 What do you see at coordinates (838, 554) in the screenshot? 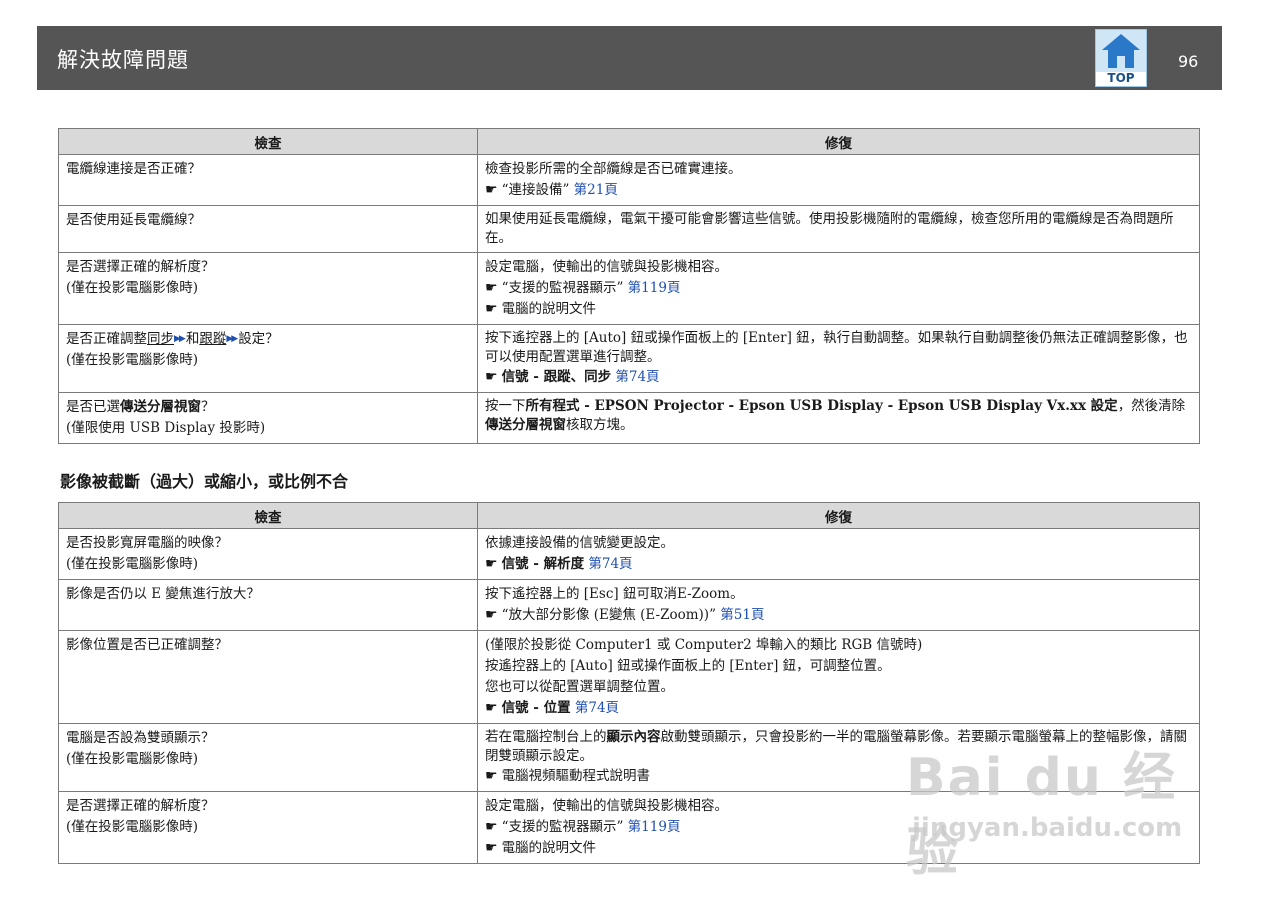
I see `fix-cell: 依據連接設備的信號變更設定。 ☛ 信號 - 解析度 第74頁` at bounding box center [838, 554].